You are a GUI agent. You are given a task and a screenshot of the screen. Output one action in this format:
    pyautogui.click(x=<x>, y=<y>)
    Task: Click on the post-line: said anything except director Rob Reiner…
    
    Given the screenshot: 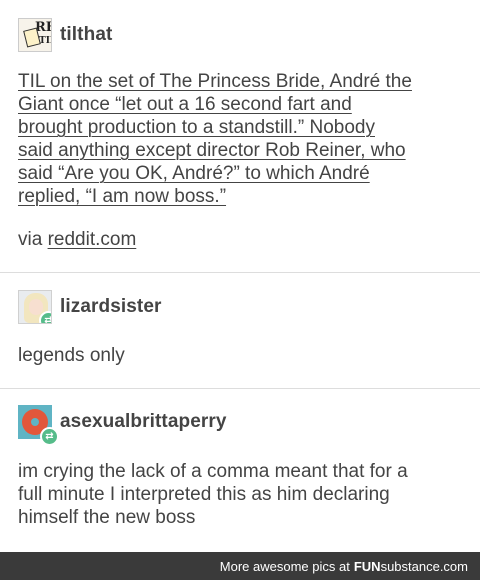 What is the action you would take?
    pyautogui.click(x=212, y=150)
    